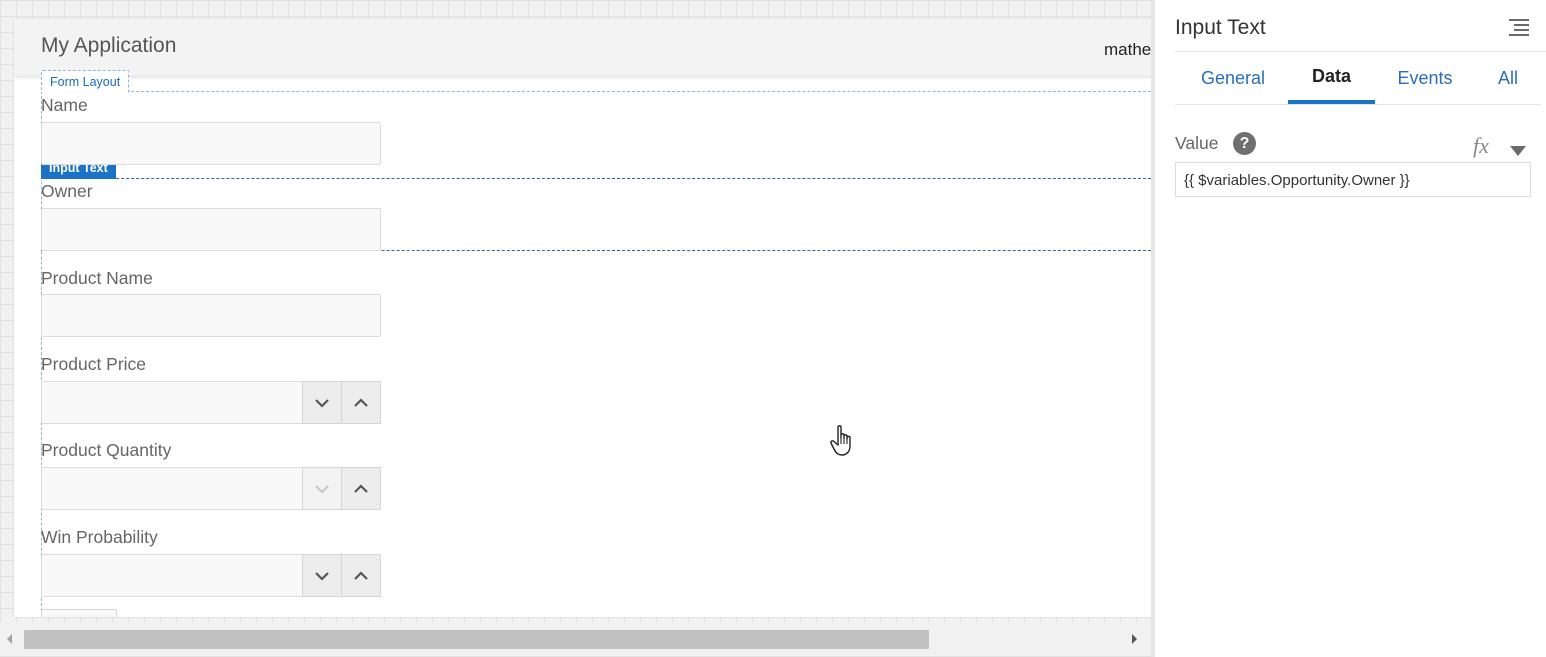 The height and width of the screenshot is (657, 1546). What do you see at coordinates (106, 450) in the screenshot?
I see `field-label-product-quantity: Product Quantity` at bounding box center [106, 450].